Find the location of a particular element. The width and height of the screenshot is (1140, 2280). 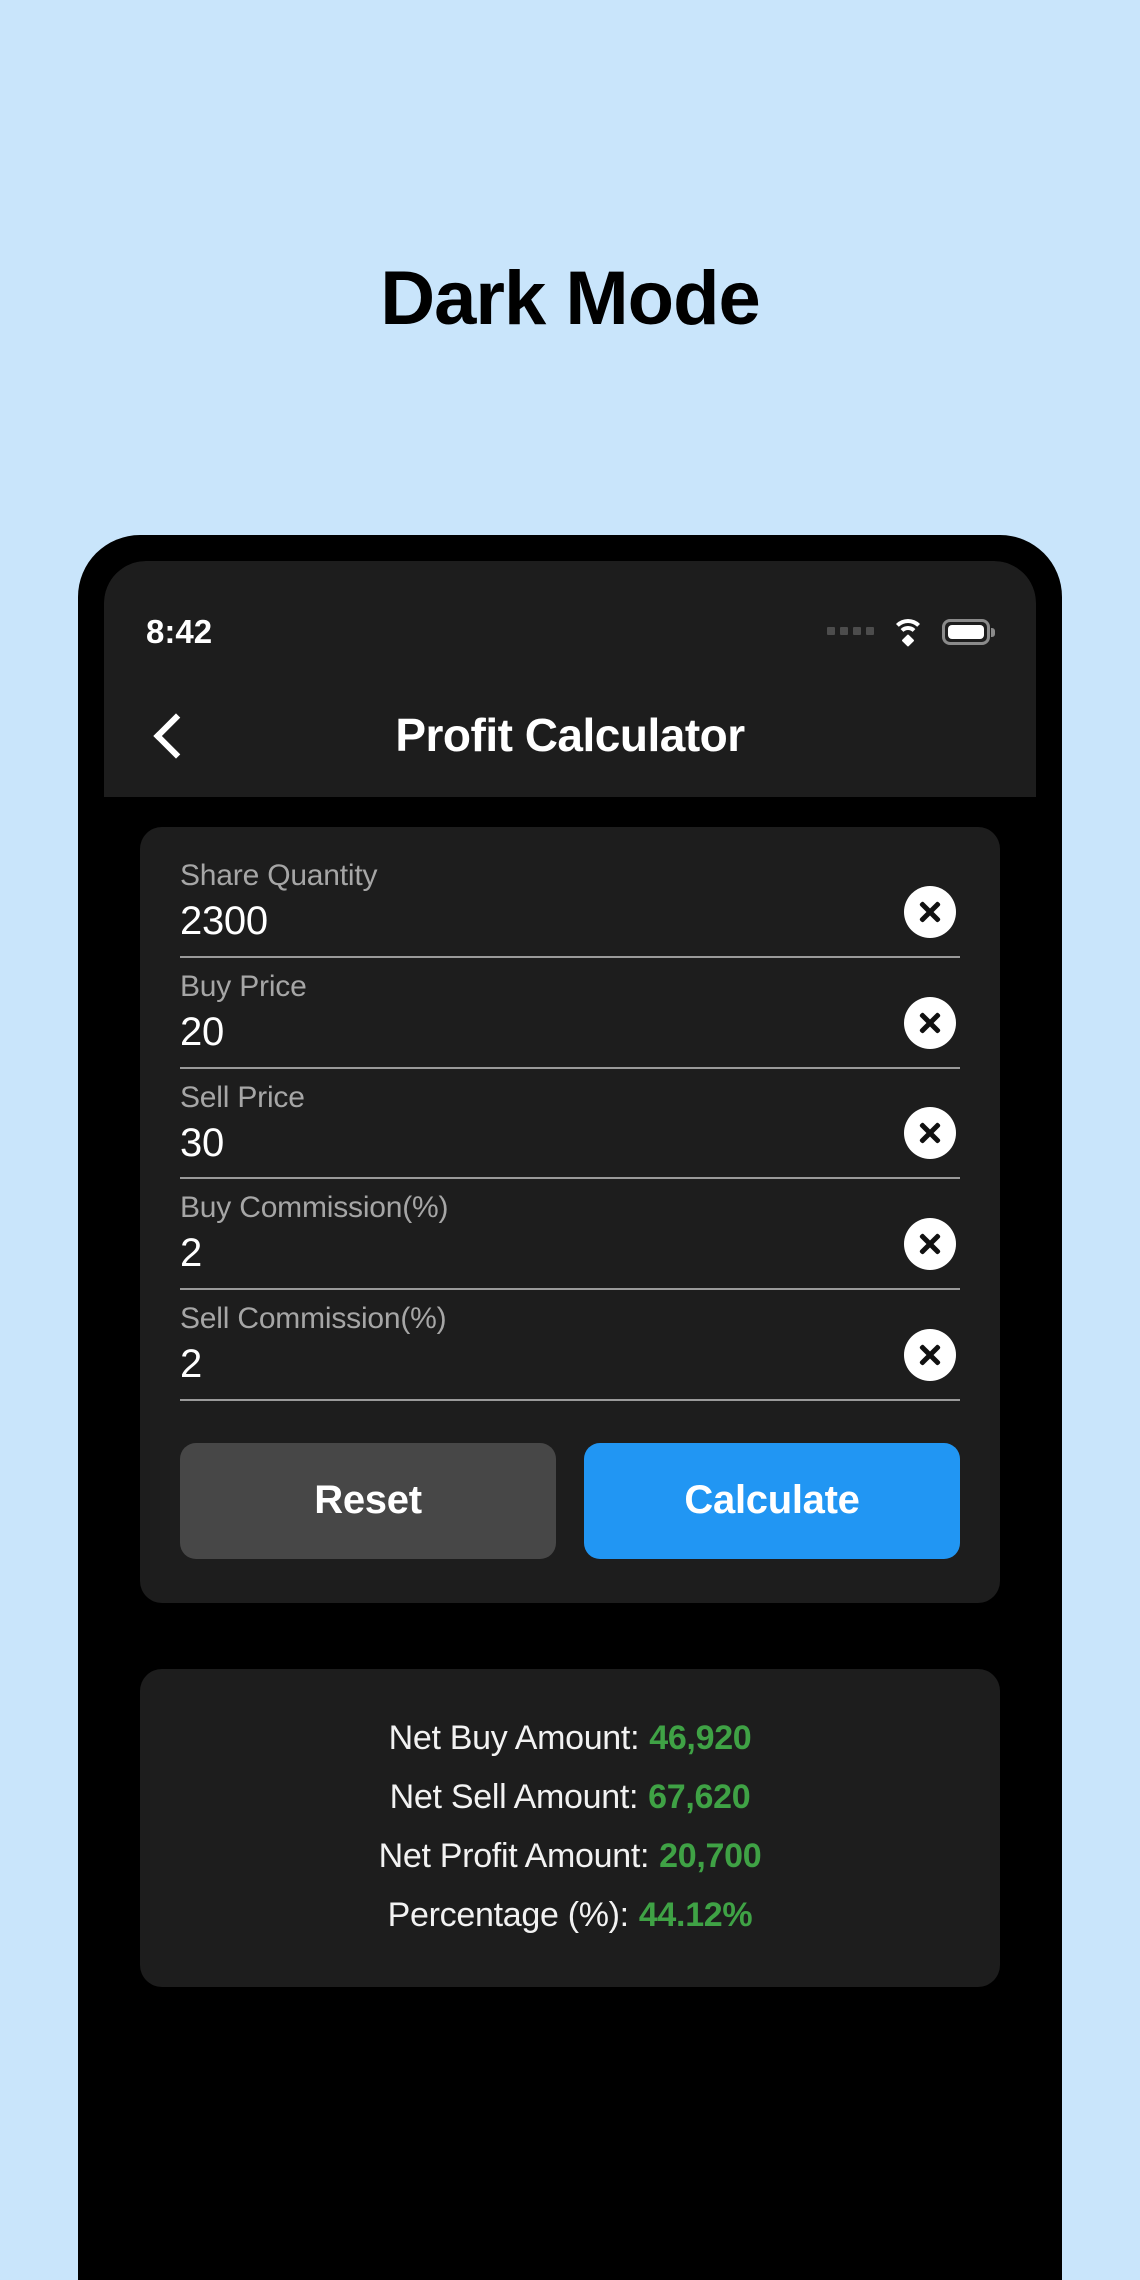

result-row-net-profit: Net Profit Amount: 20,700 is located at coordinates (570, 1856).